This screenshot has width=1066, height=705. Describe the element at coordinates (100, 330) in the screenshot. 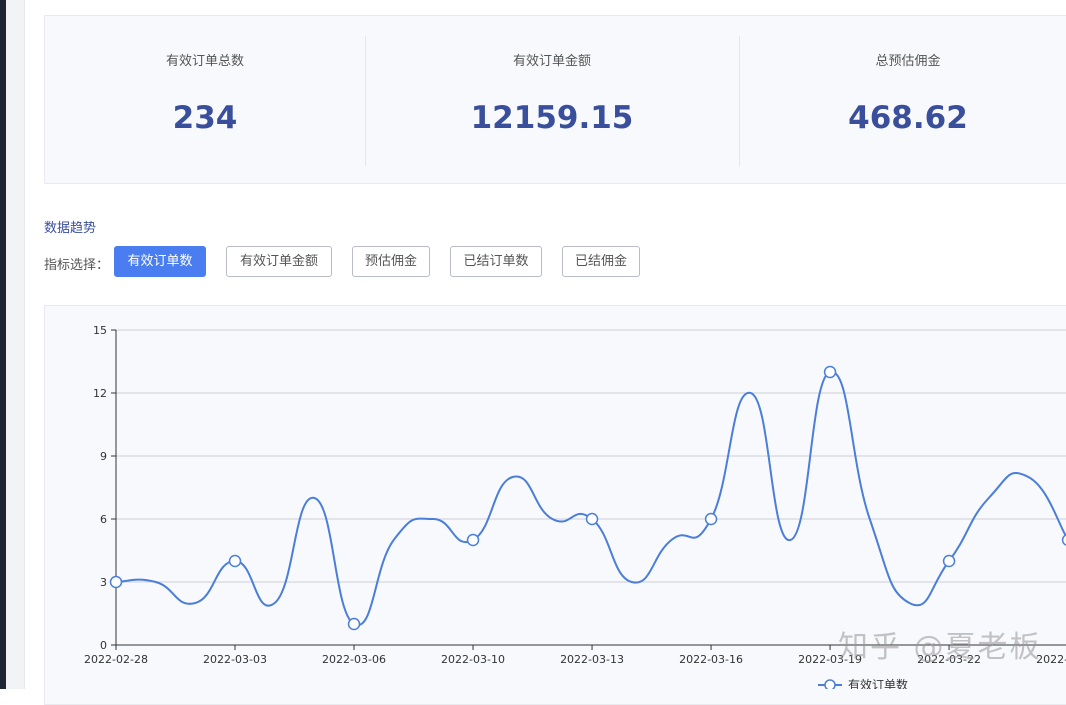

I see `y-tick-label: 15` at that location.